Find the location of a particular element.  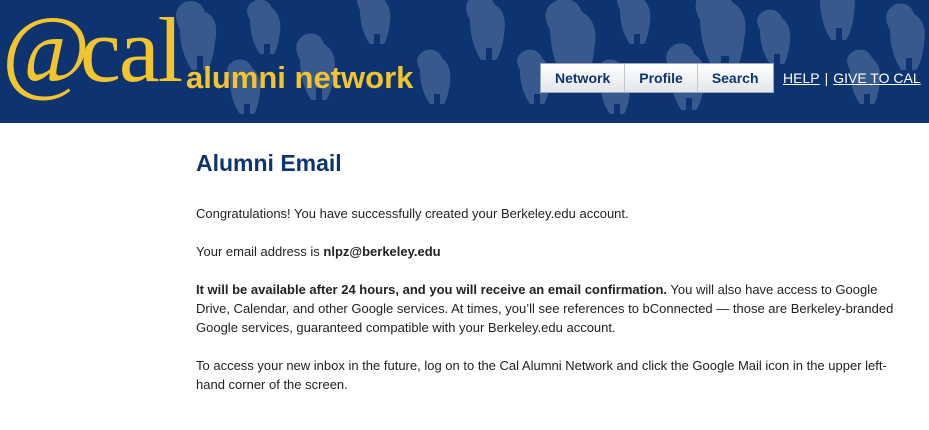

help-link: HELP is located at coordinates (801, 78).